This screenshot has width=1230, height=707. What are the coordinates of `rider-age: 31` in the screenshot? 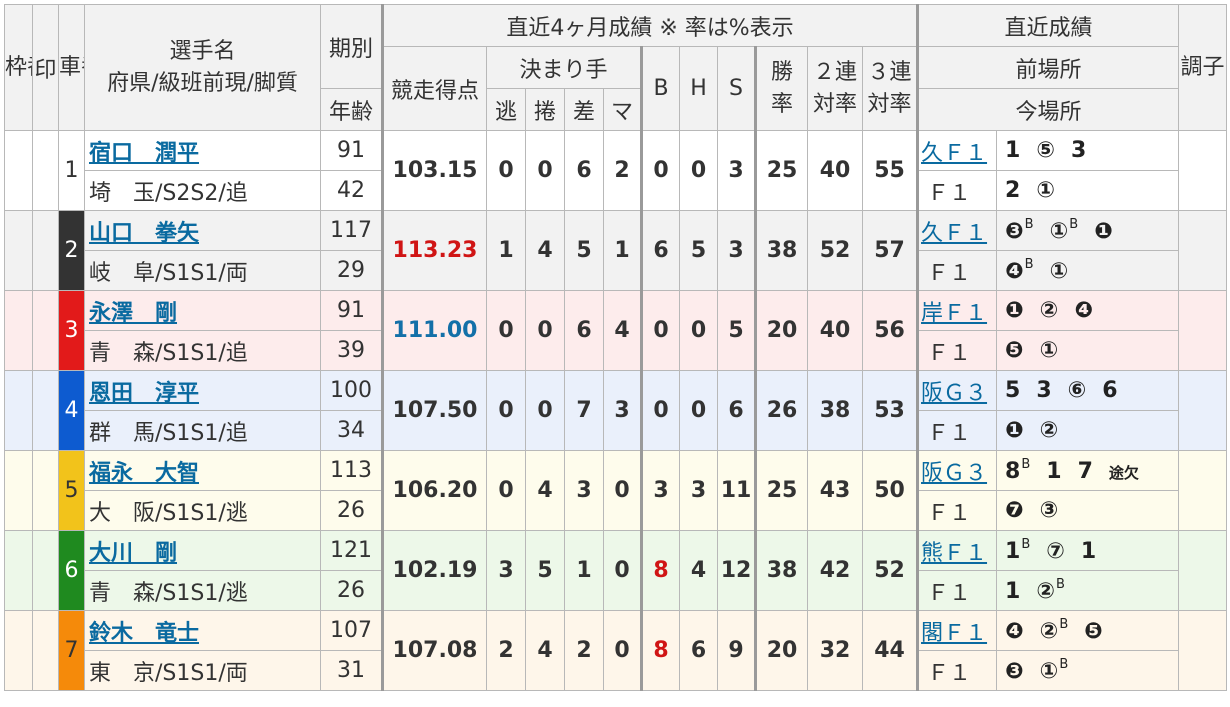 It's located at (351, 670).